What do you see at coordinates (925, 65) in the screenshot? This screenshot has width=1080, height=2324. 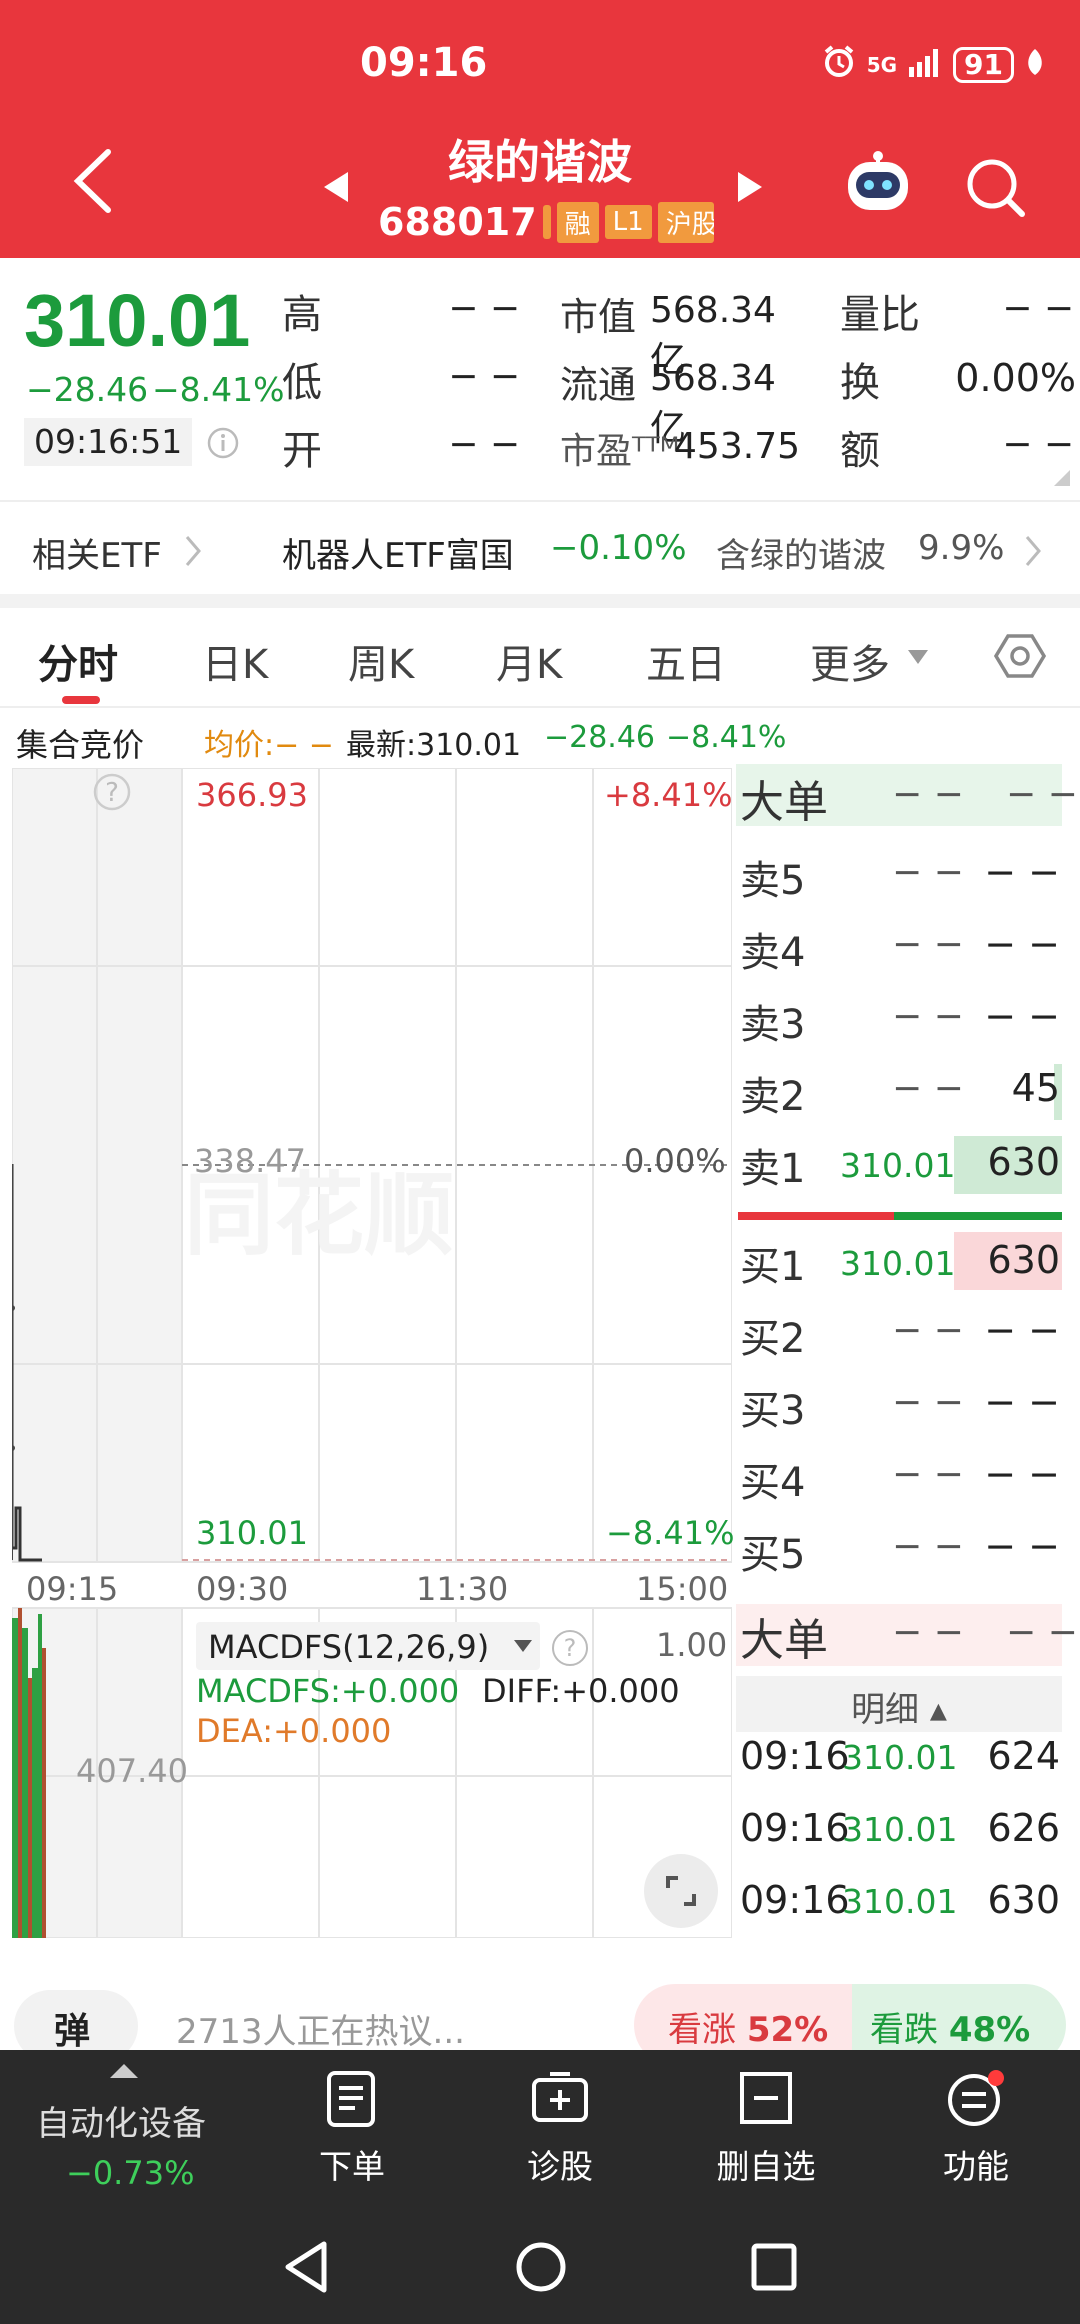 I see `signal-icon` at bounding box center [925, 65].